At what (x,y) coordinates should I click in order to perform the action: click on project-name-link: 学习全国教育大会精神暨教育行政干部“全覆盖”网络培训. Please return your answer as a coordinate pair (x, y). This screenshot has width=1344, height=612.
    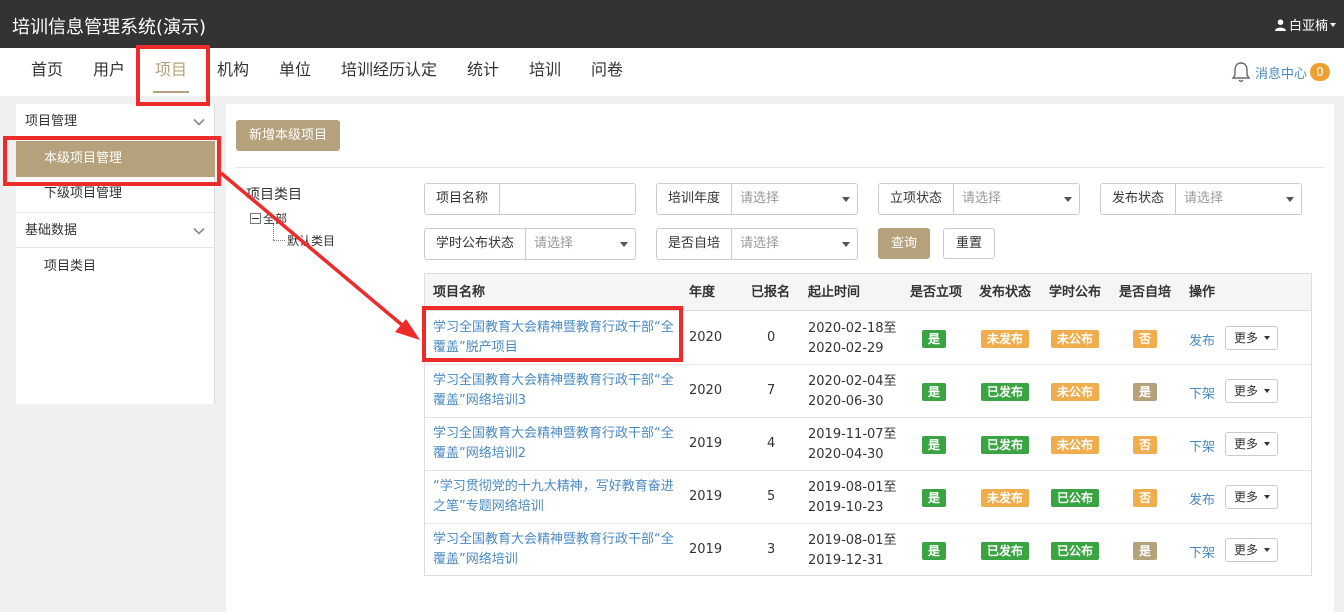
    Looking at the image, I should click on (555, 550).